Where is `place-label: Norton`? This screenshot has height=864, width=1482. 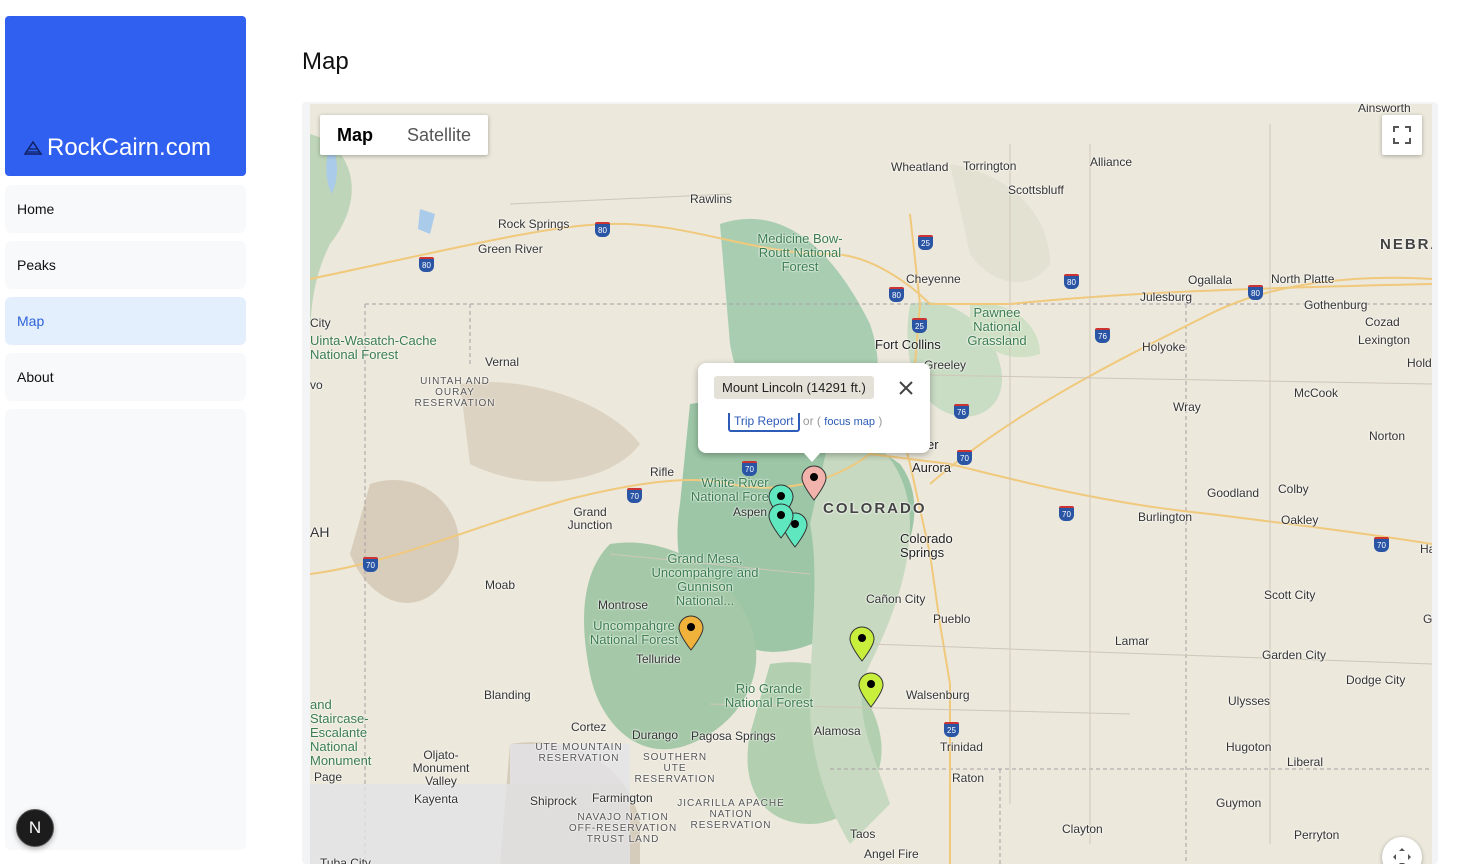 place-label: Norton is located at coordinates (1387, 436).